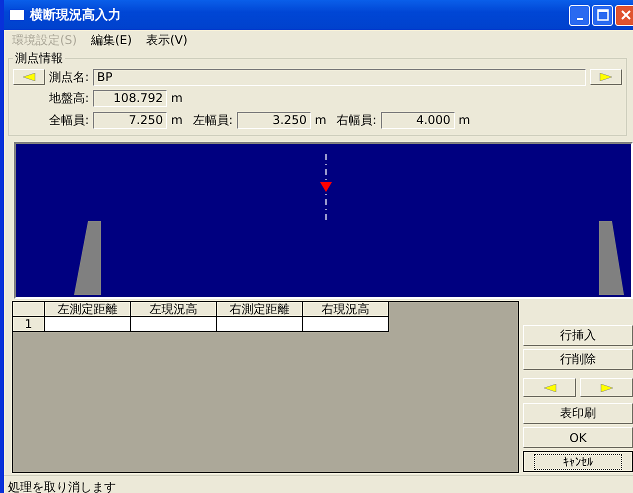 The height and width of the screenshot is (493, 633). Describe the element at coordinates (17, 15) in the screenshot. I see `window-icon` at that location.